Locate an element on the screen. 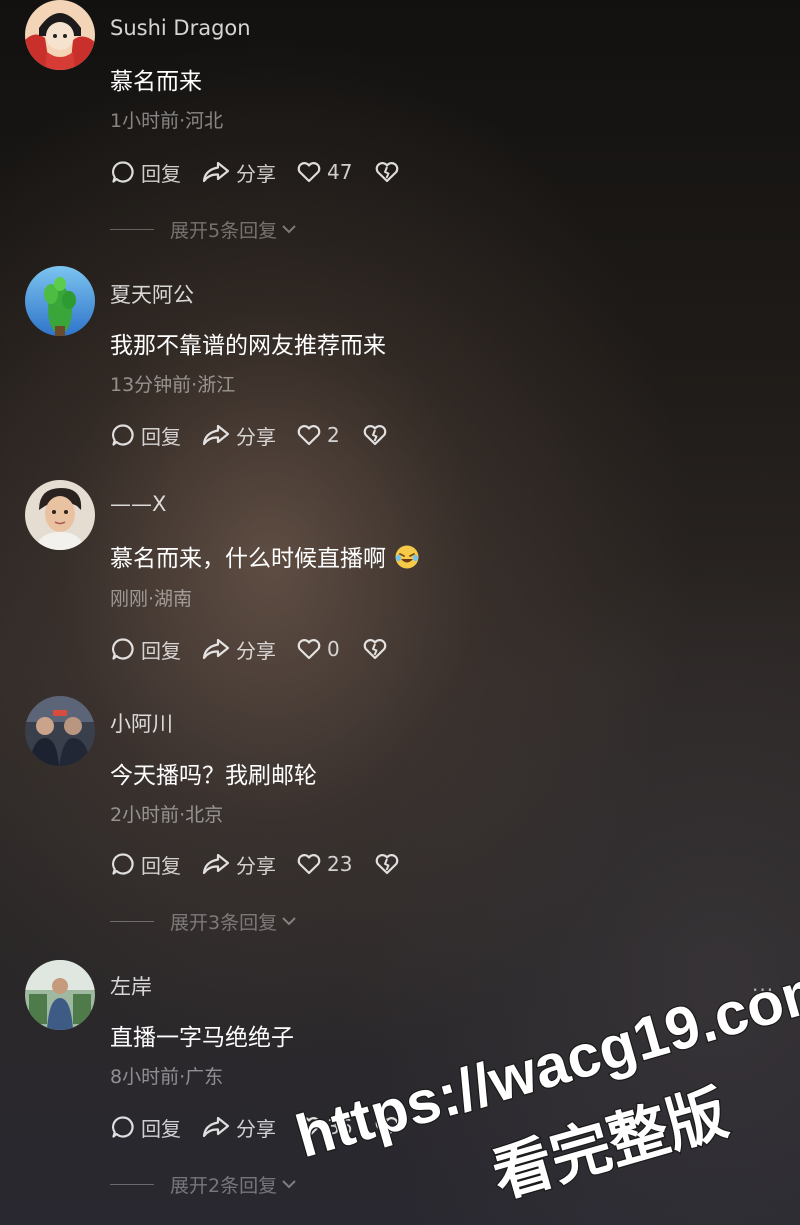 The width and height of the screenshot is (800, 1225). comment-actions: 回复 分享 36 is located at coordinates (257, 1127).